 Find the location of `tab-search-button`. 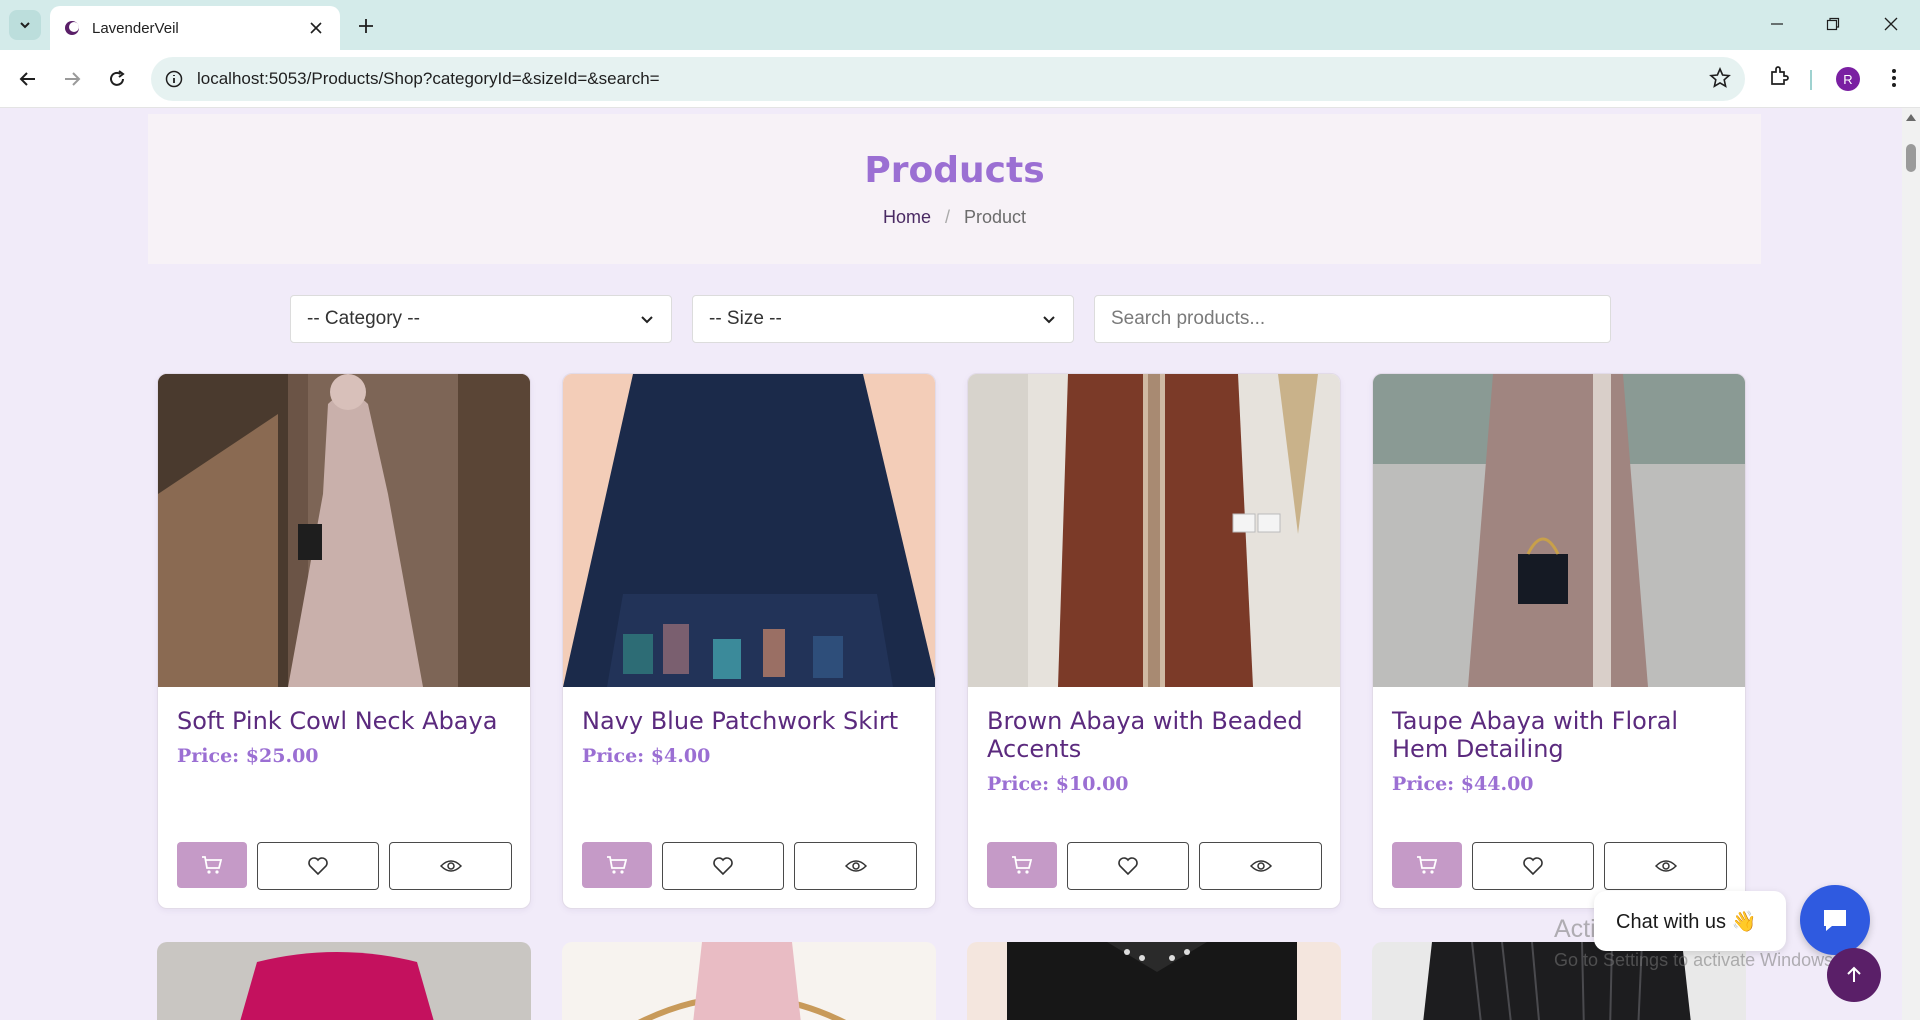

tab-search-button is located at coordinates (25, 25).